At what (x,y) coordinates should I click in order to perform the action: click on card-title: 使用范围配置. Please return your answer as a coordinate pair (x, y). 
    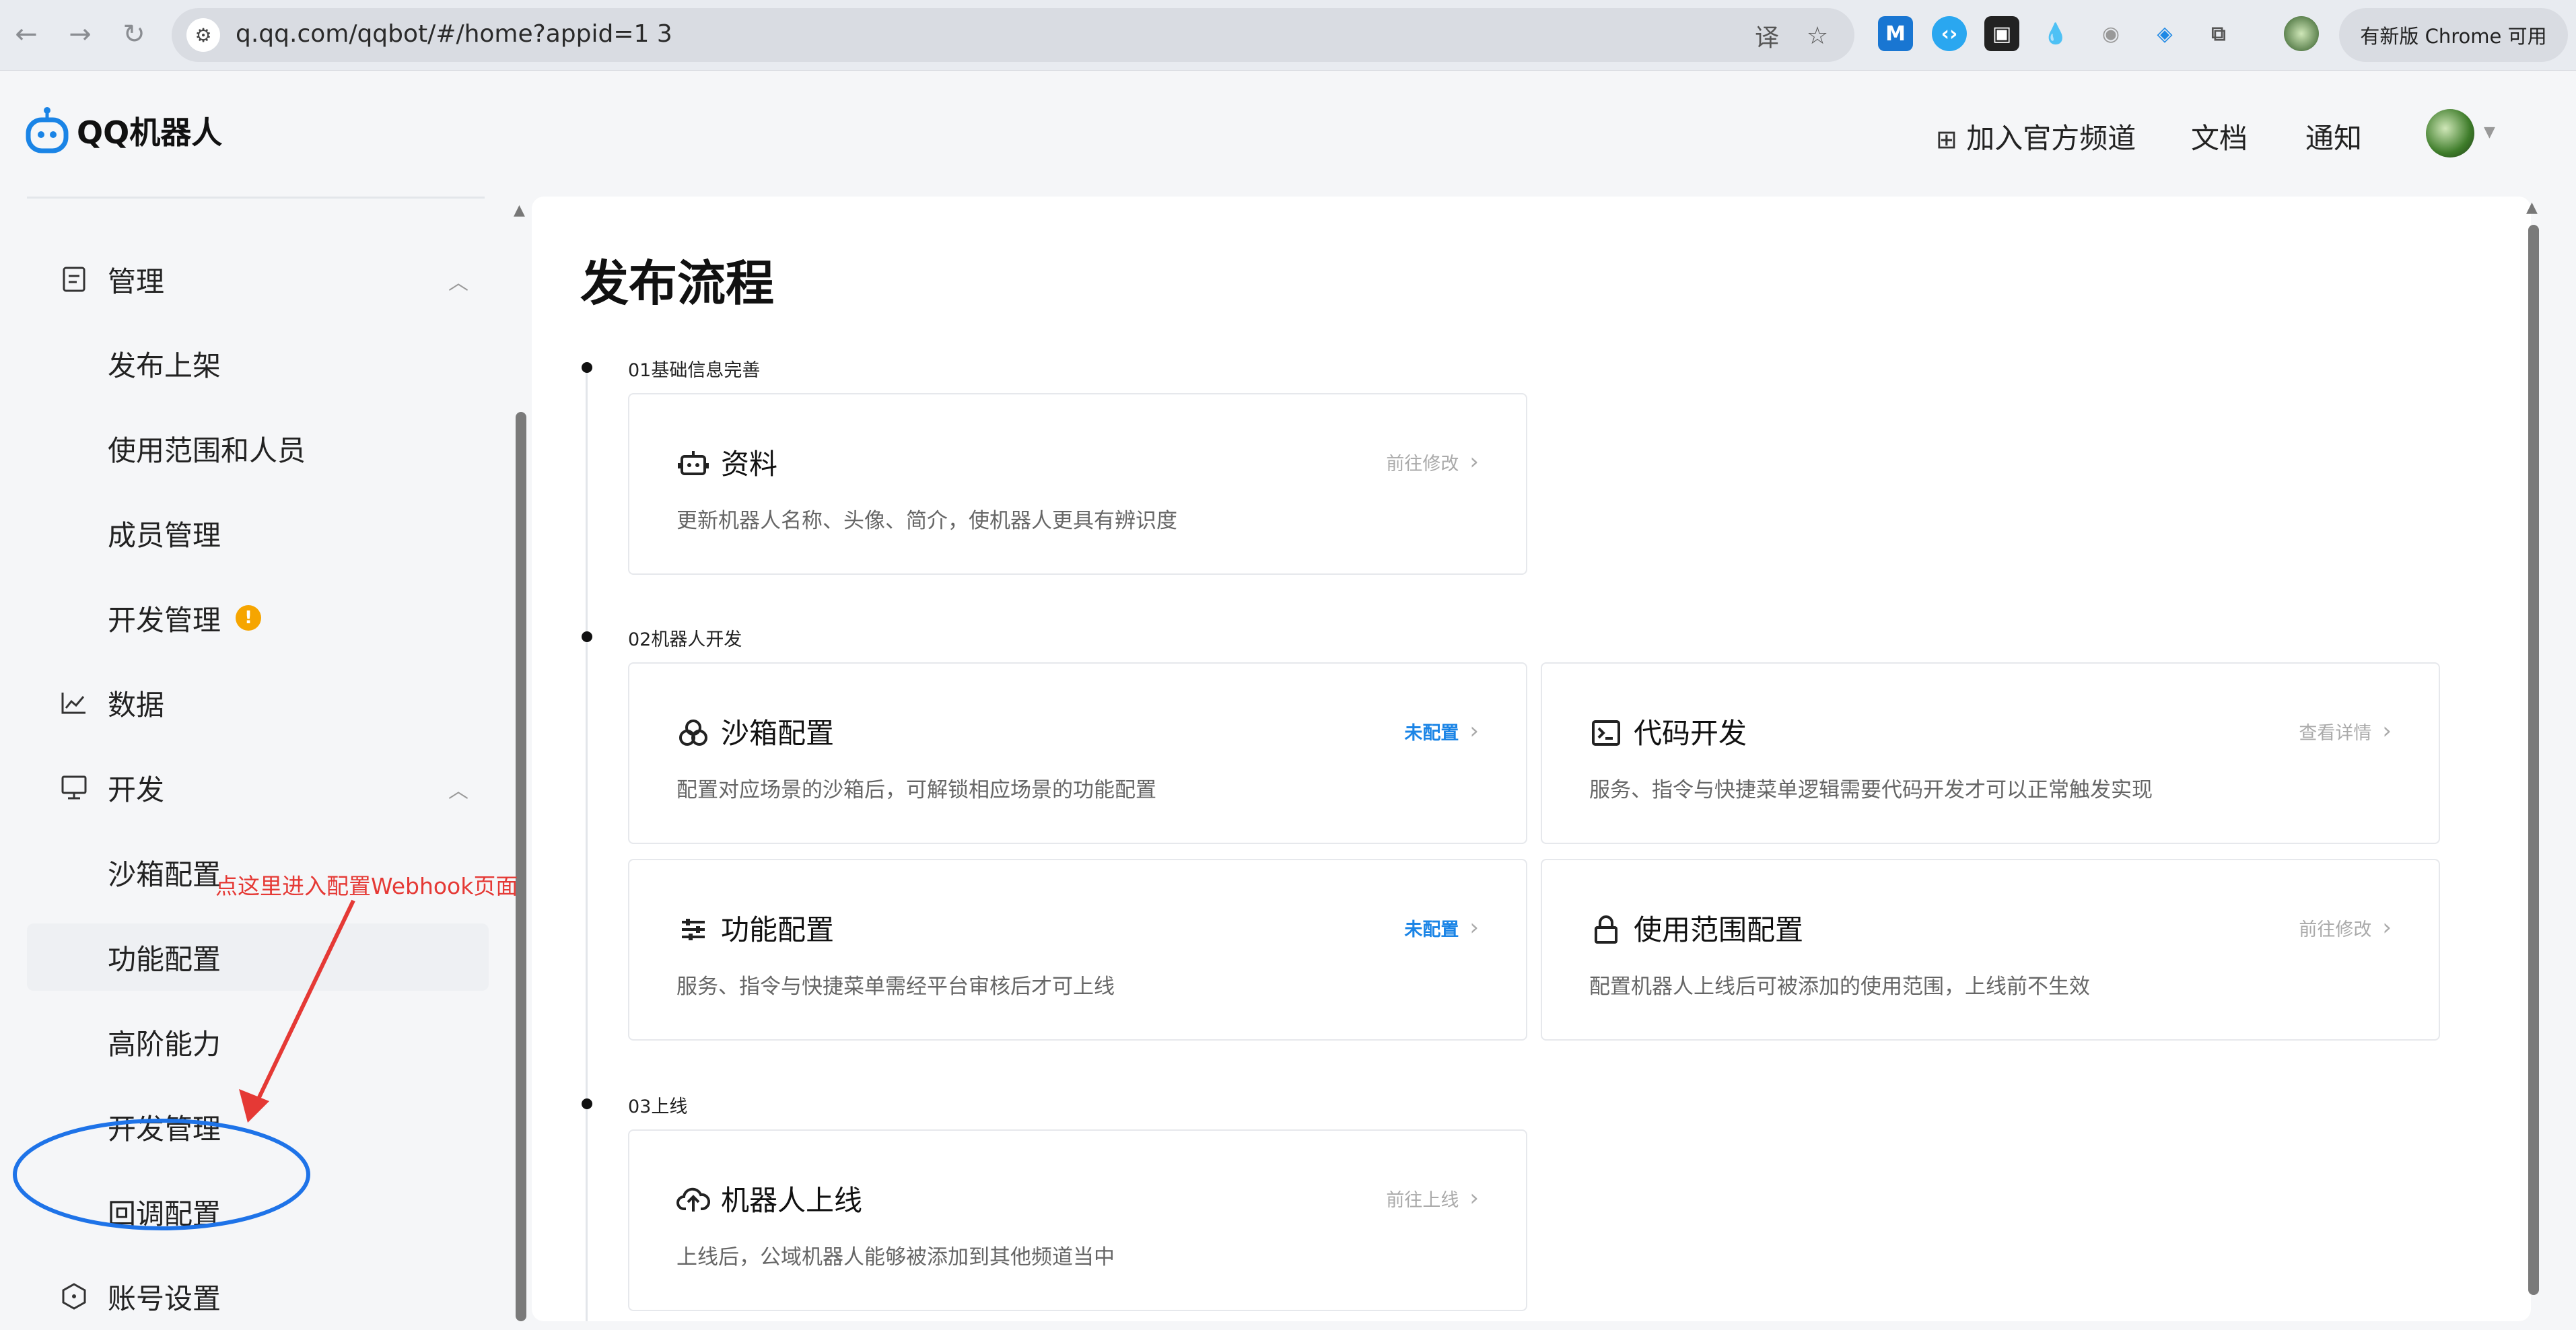
    Looking at the image, I should click on (1719, 929).